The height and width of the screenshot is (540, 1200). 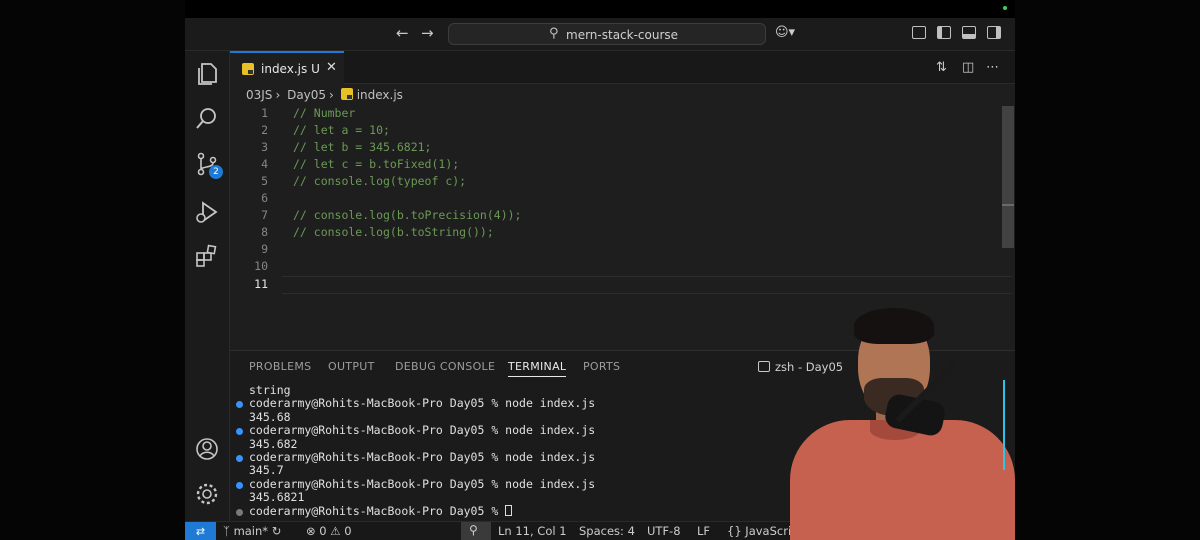 I want to click on search-icon, so click(x=207, y=119).